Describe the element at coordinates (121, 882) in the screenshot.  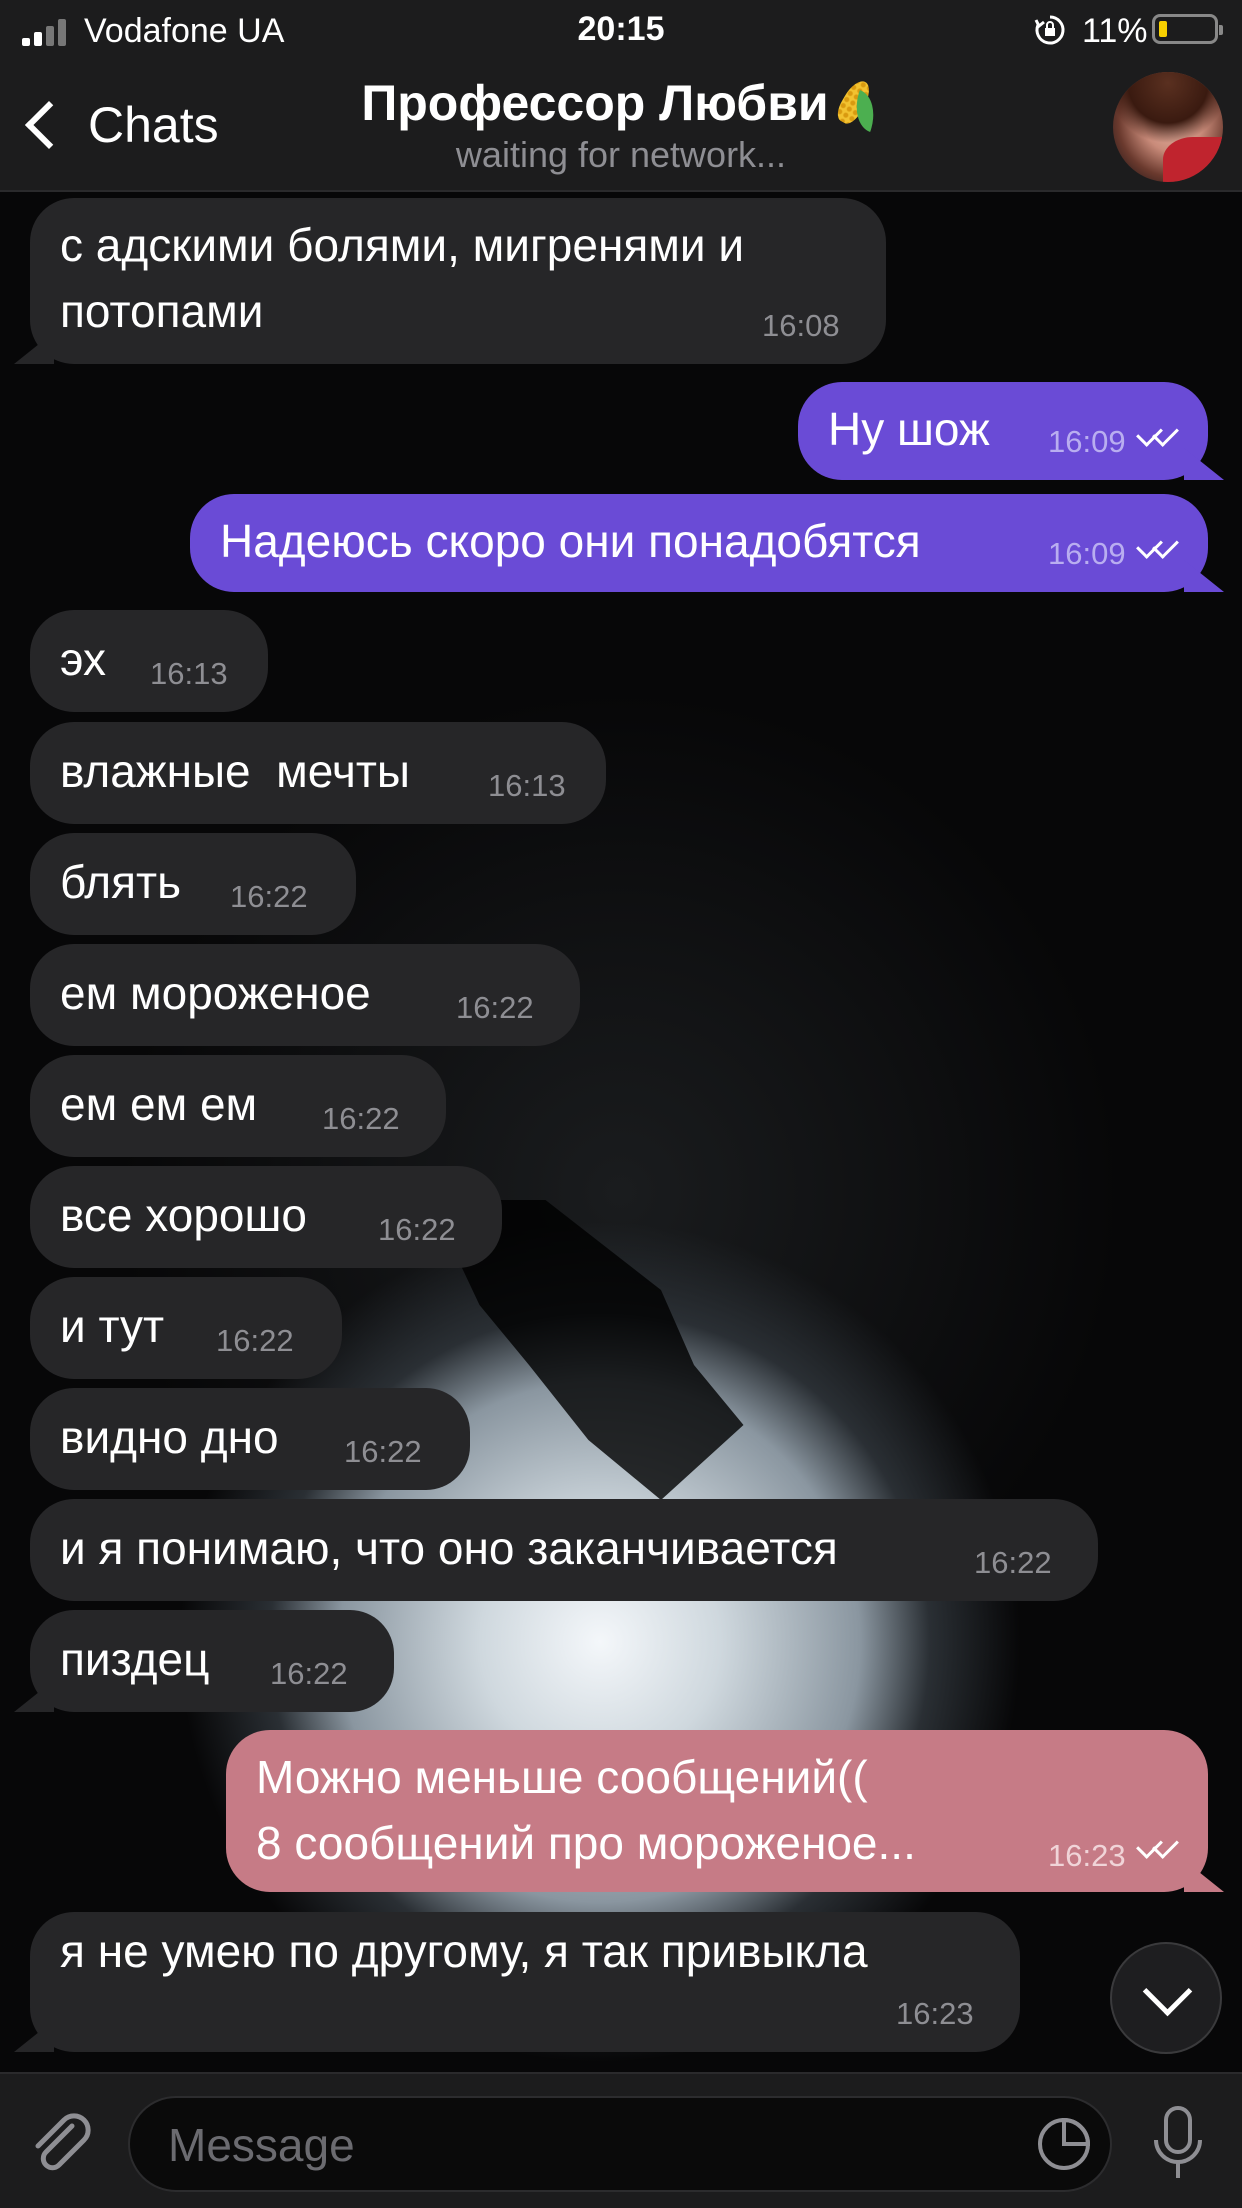
I see `message-text: блять` at that location.